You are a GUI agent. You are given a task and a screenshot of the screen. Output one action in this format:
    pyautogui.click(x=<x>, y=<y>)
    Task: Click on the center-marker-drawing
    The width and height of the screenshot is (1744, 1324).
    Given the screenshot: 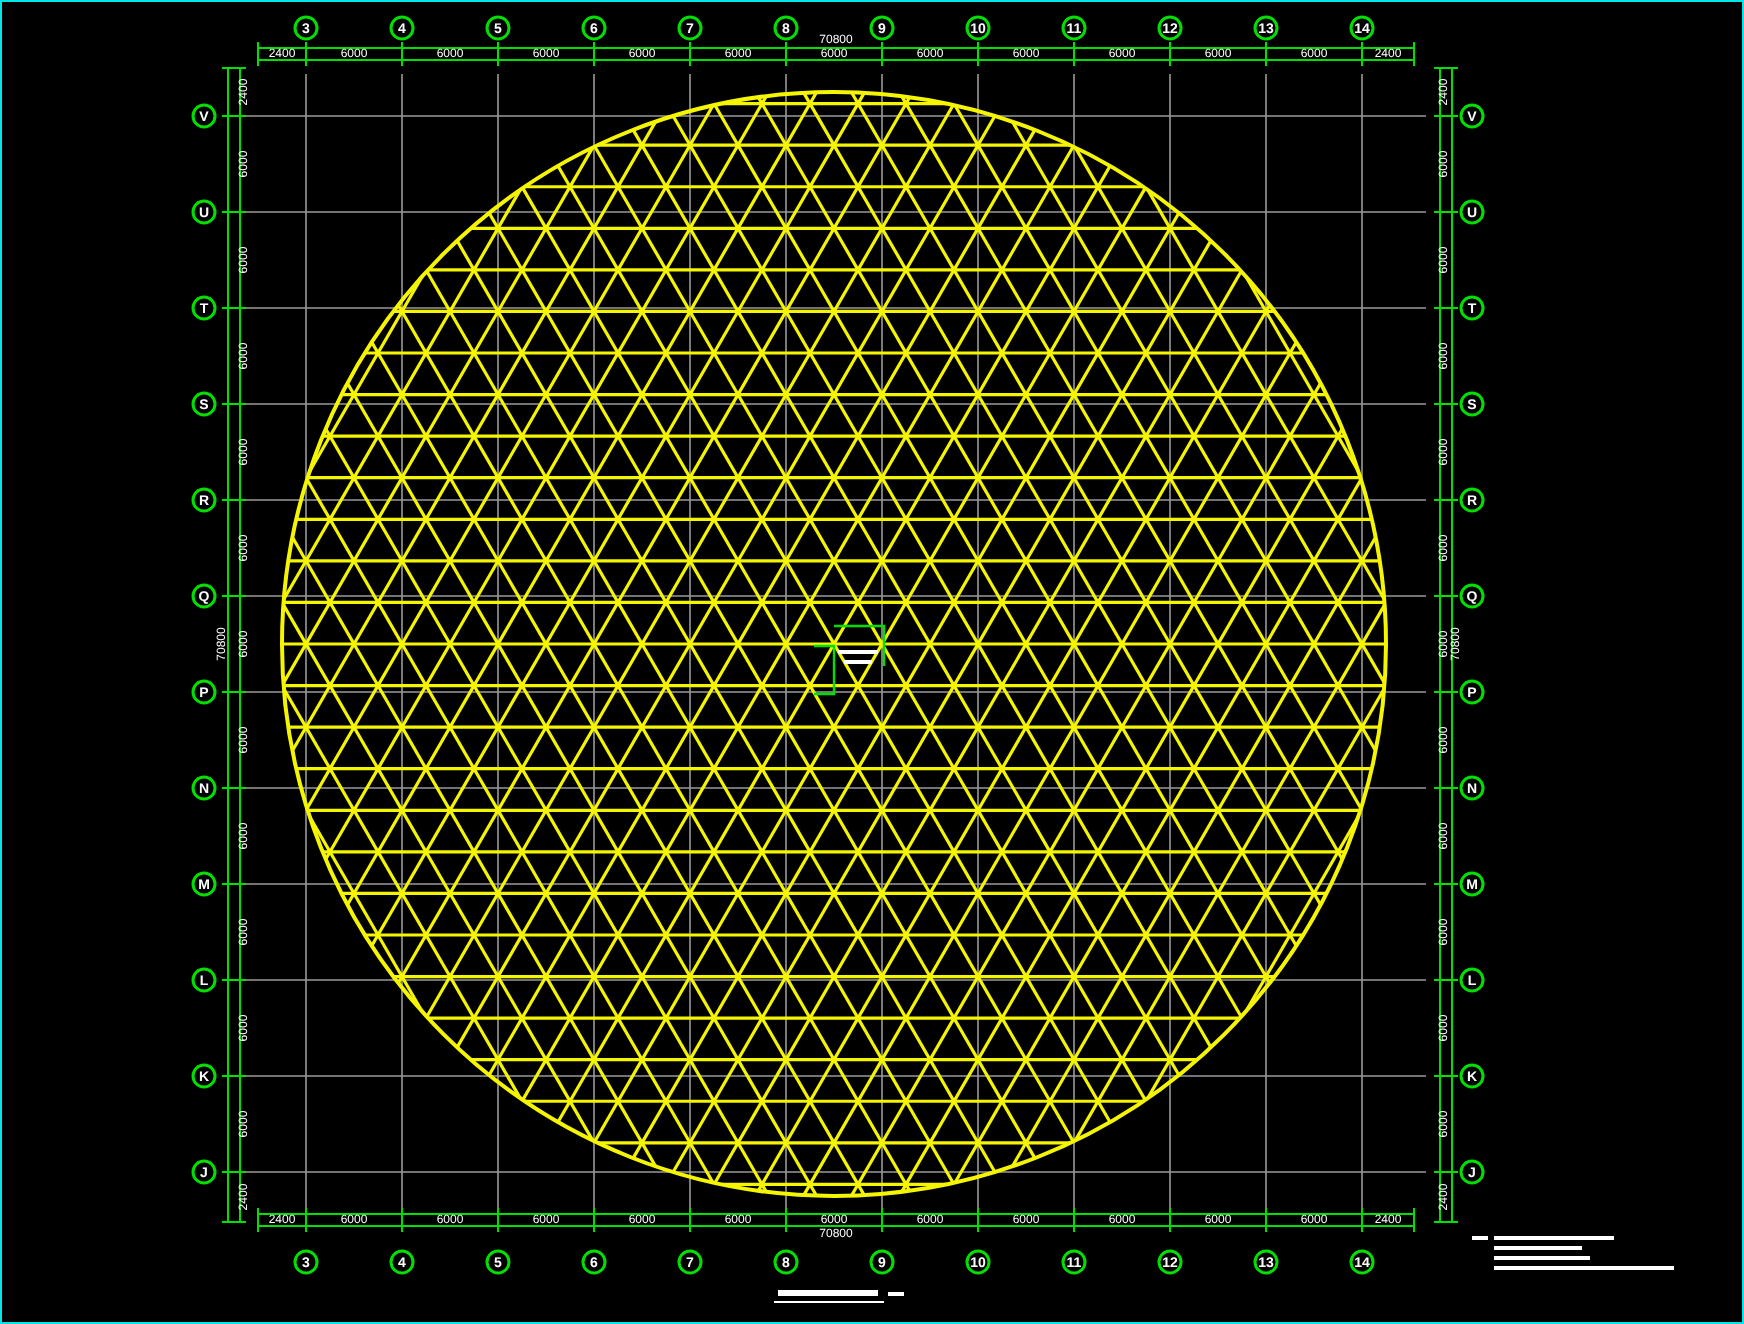 What is the action you would take?
    pyautogui.click(x=849, y=660)
    